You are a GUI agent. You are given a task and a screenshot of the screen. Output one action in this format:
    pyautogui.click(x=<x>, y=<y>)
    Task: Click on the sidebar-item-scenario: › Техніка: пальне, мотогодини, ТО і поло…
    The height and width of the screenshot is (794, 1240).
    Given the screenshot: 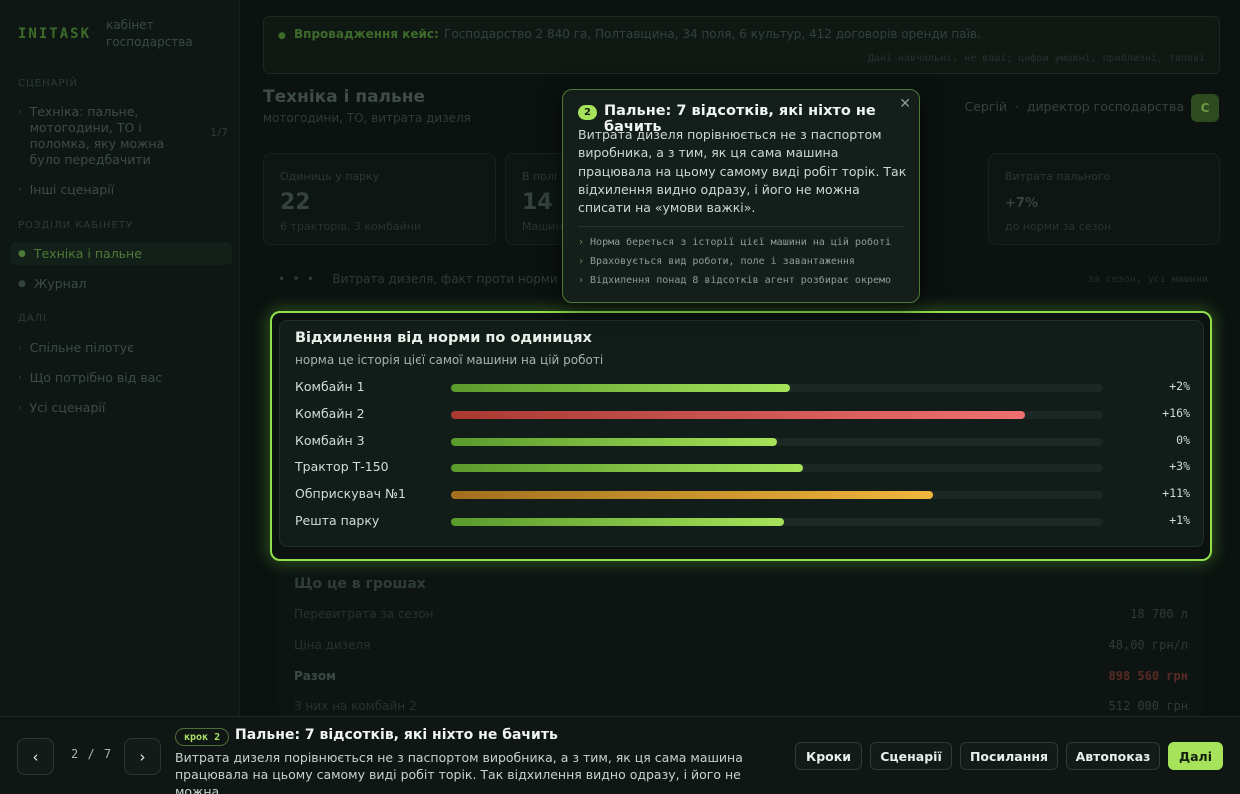 What is the action you would take?
    pyautogui.click(x=123, y=136)
    